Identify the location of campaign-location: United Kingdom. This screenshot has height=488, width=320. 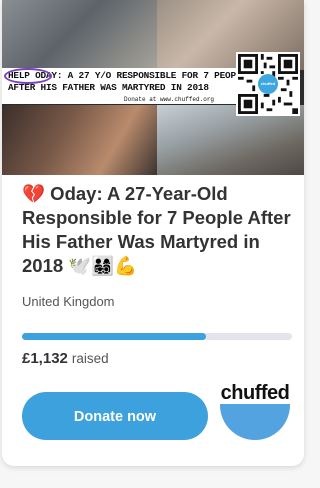
(68, 301).